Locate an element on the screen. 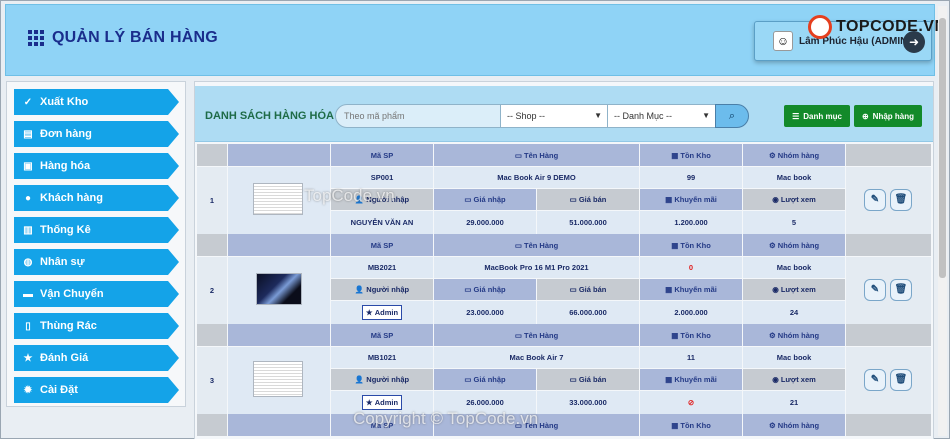 The height and width of the screenshot is (439, 950). search-input is located at coordinates (418, 116).